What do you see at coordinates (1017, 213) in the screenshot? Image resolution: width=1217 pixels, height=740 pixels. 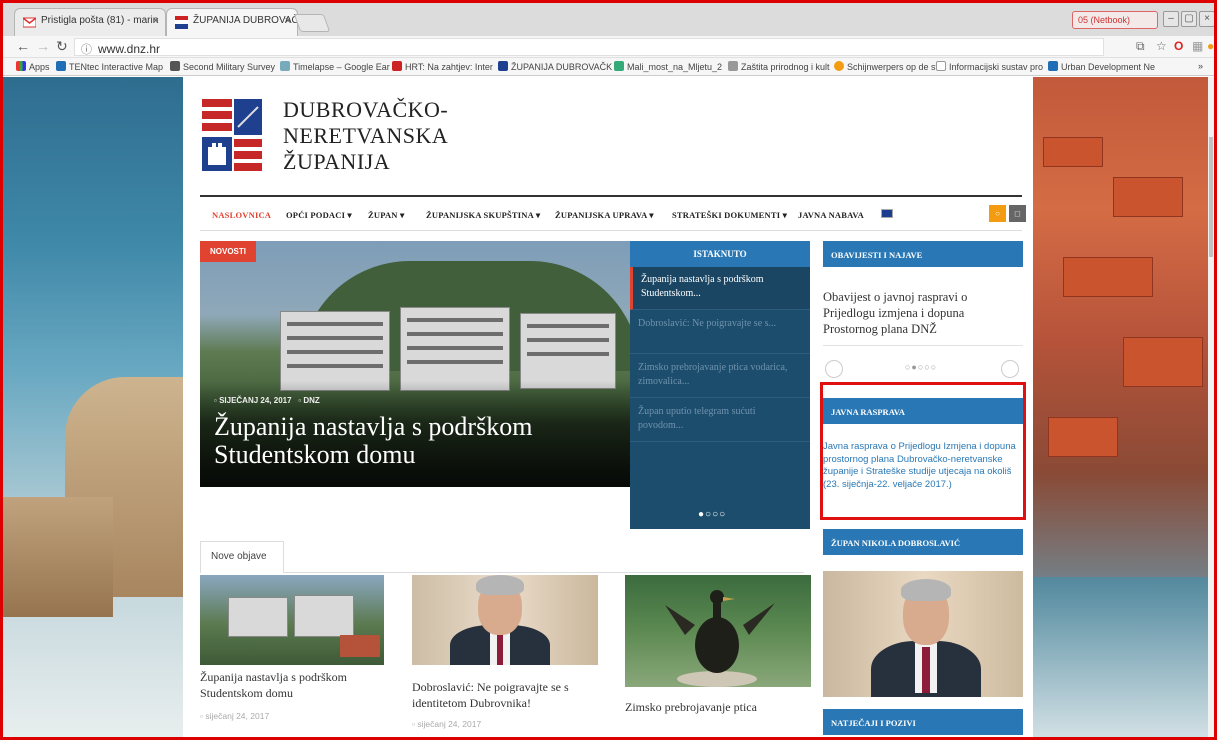 I see `contrast-button: ◻` at bounding box center [1017, 213].